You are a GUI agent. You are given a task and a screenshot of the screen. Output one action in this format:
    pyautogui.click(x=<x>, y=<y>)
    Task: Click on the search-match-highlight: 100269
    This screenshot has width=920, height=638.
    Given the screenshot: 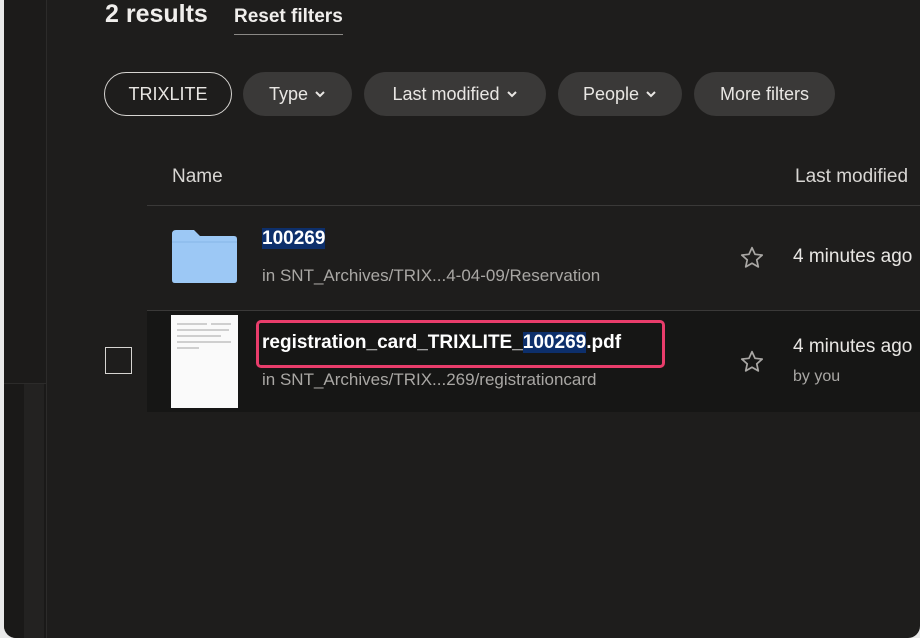 What is the action you would take?
    pyautogui.click(x=294, y=238)
    